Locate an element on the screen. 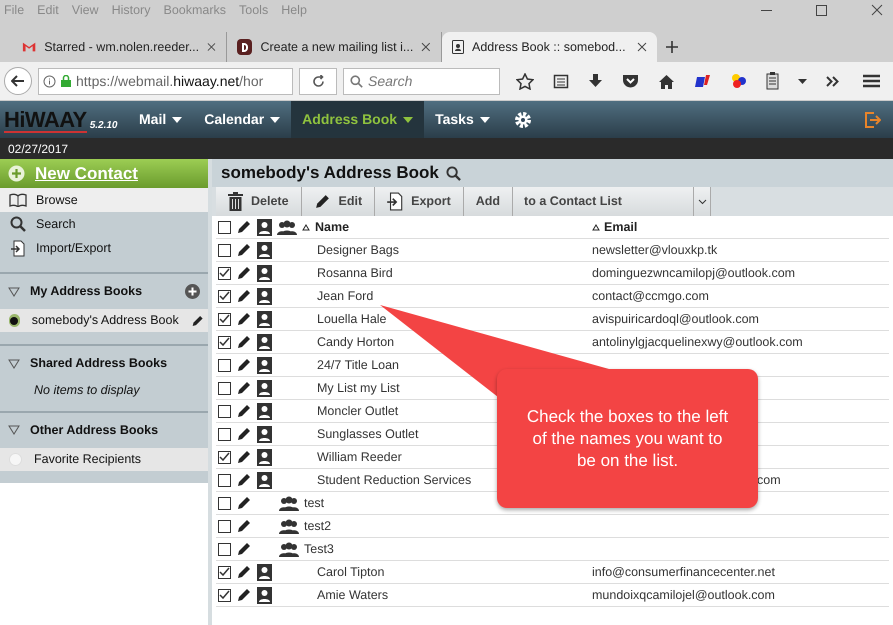  contact-list-select: to a Contact List is located at coordinates (612, 201).